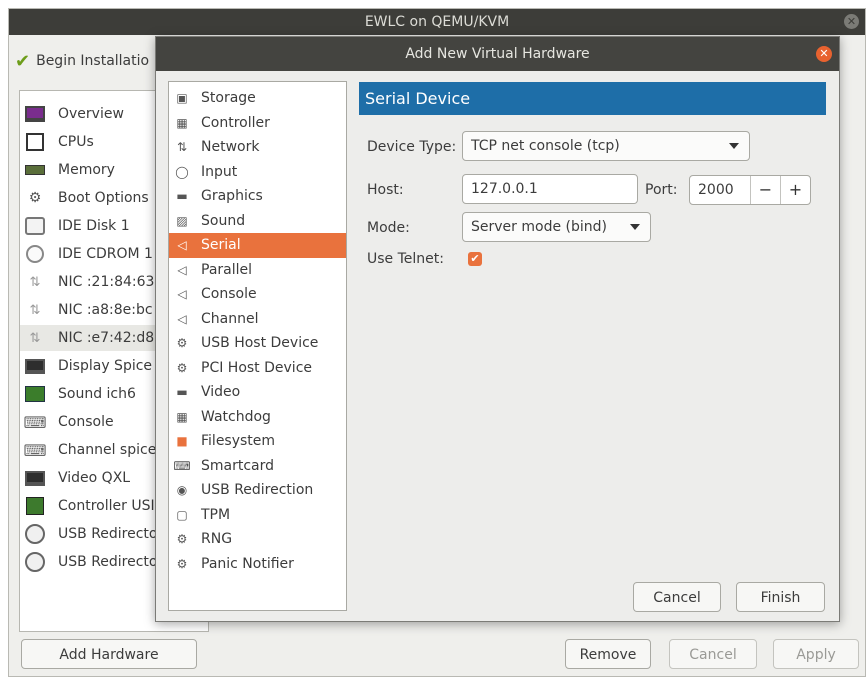 This screenshot has width=866, height=677. What do you see at coordinates (86, 170) in the screenshot?
I see `hardware-item-label: Memory` at bounding box center [86, 170].